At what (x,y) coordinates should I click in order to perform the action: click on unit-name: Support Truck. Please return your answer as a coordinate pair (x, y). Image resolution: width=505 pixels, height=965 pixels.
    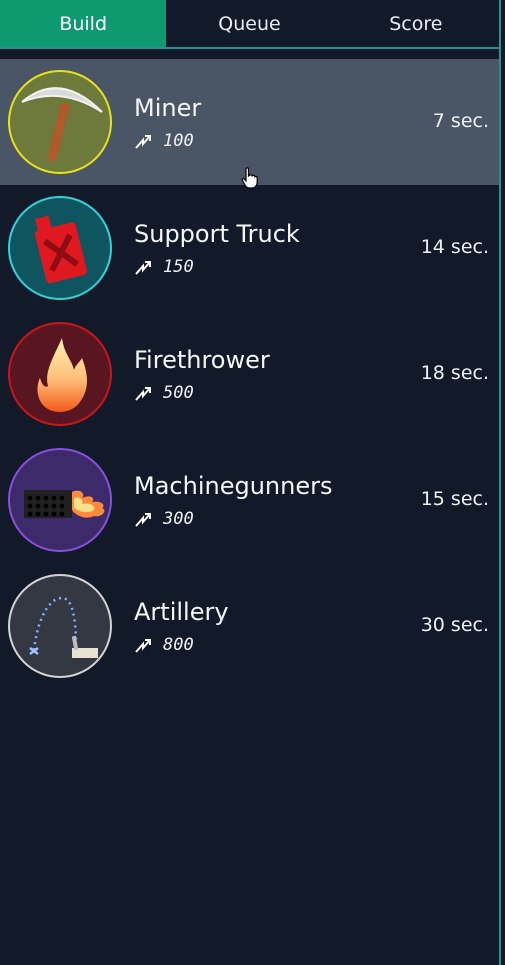
    Looking at the image, I should click on (217, 234).